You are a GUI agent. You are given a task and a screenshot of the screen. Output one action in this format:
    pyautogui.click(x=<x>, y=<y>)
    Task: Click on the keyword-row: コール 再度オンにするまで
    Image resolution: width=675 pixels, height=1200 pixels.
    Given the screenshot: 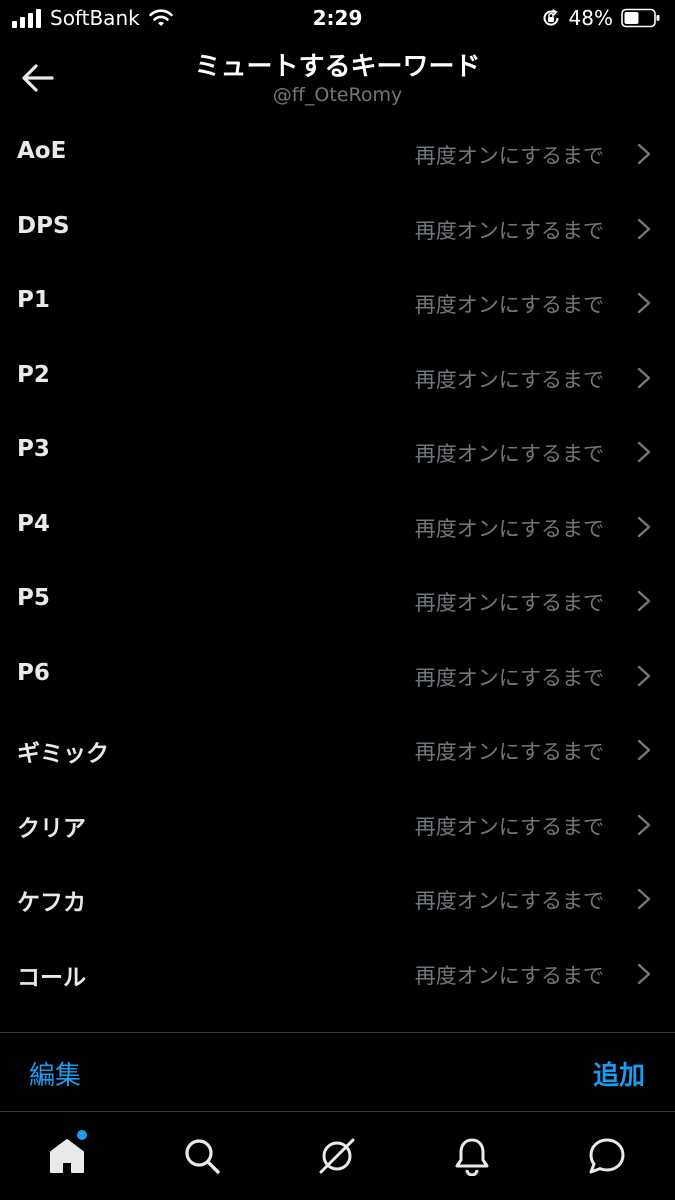 What is the action you would take?
    pyautogui.click(x=337, y=974)
    